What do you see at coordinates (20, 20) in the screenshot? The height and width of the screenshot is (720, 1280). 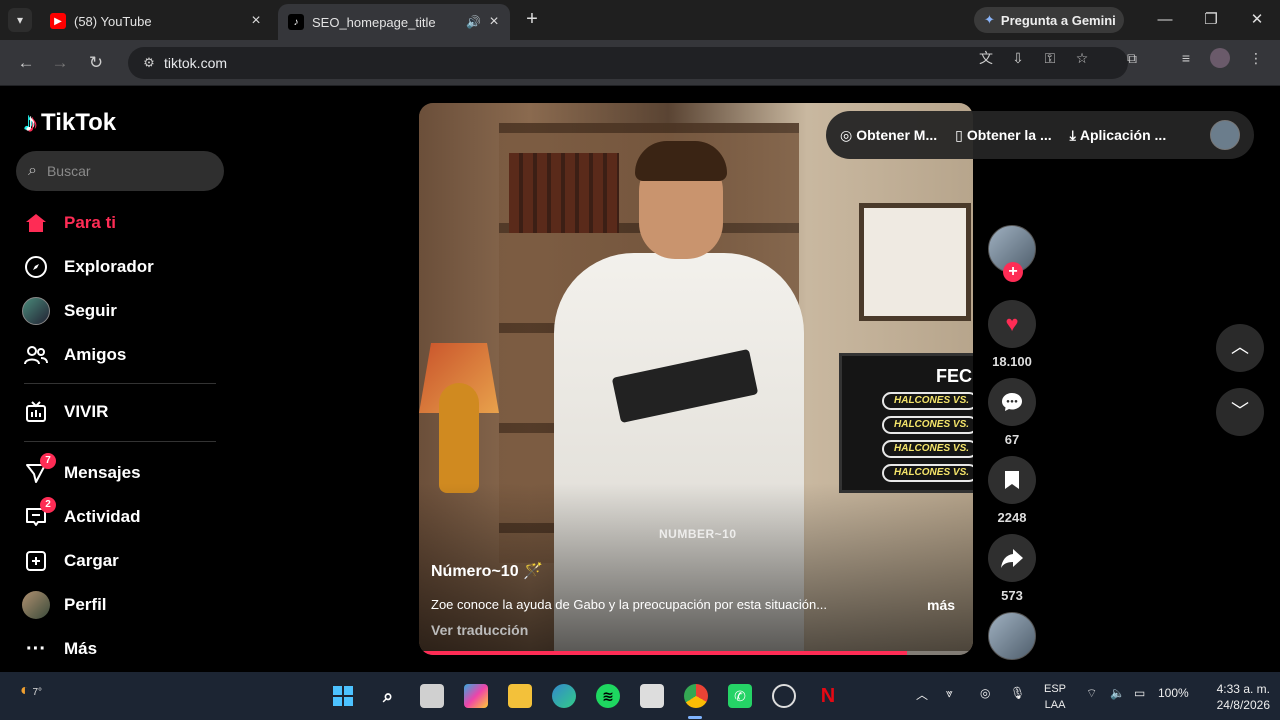 I see `tab-search-button: ▾` at bounding box center [20, 20].